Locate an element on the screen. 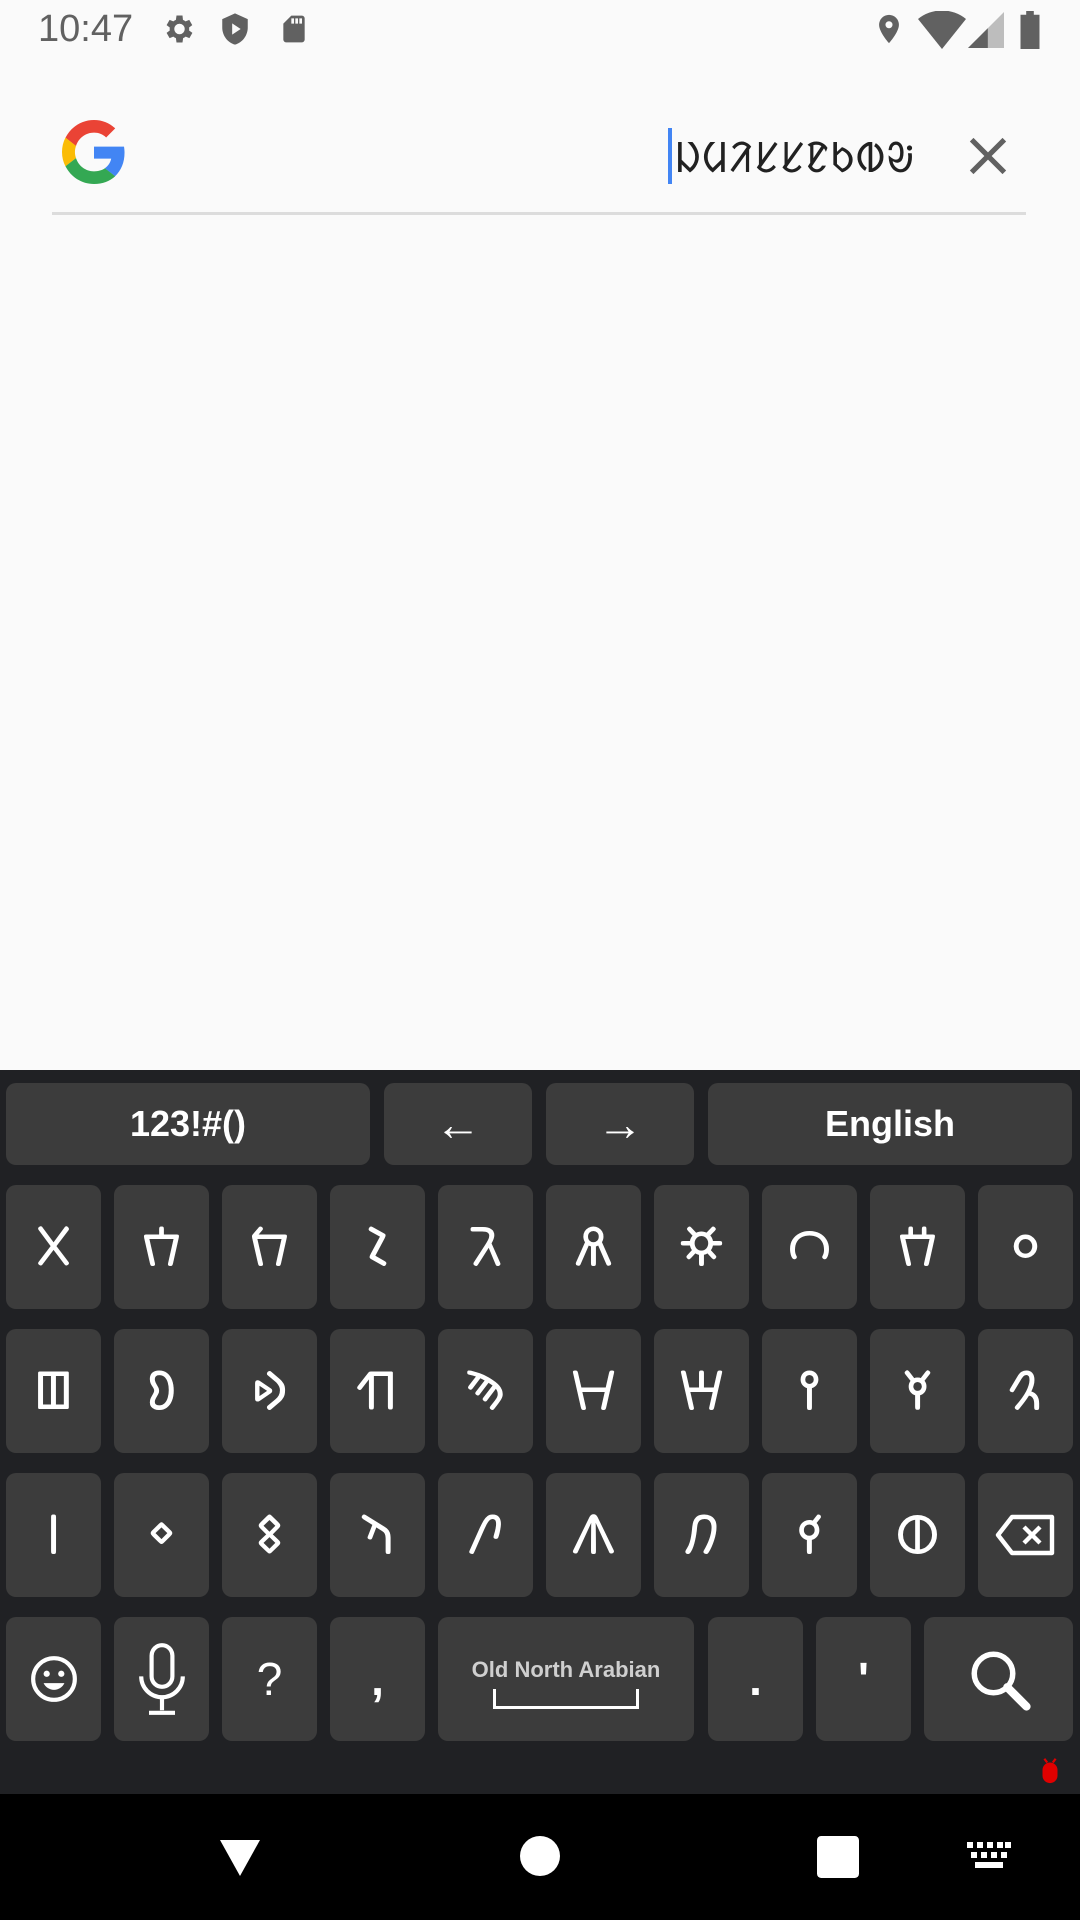 Image resolution: width=1080 pixels, height=1920 pixels. letter-key: 𐪖 is located at coordinates (377, 1391).